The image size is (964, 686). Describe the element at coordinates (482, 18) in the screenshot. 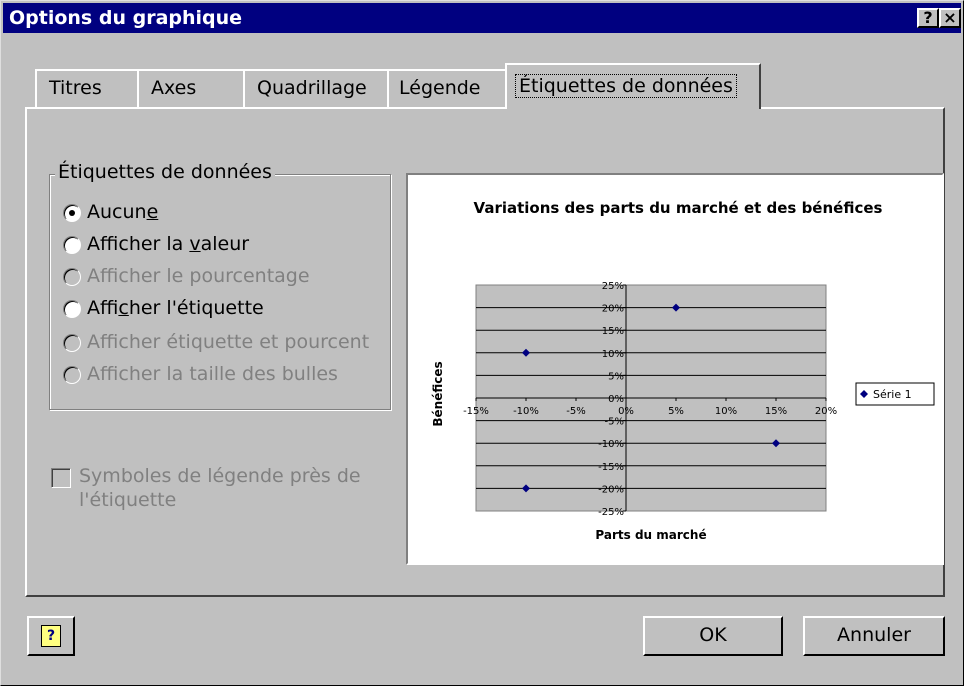

I see `title-bar: Options du graphique ? ×` at that location.